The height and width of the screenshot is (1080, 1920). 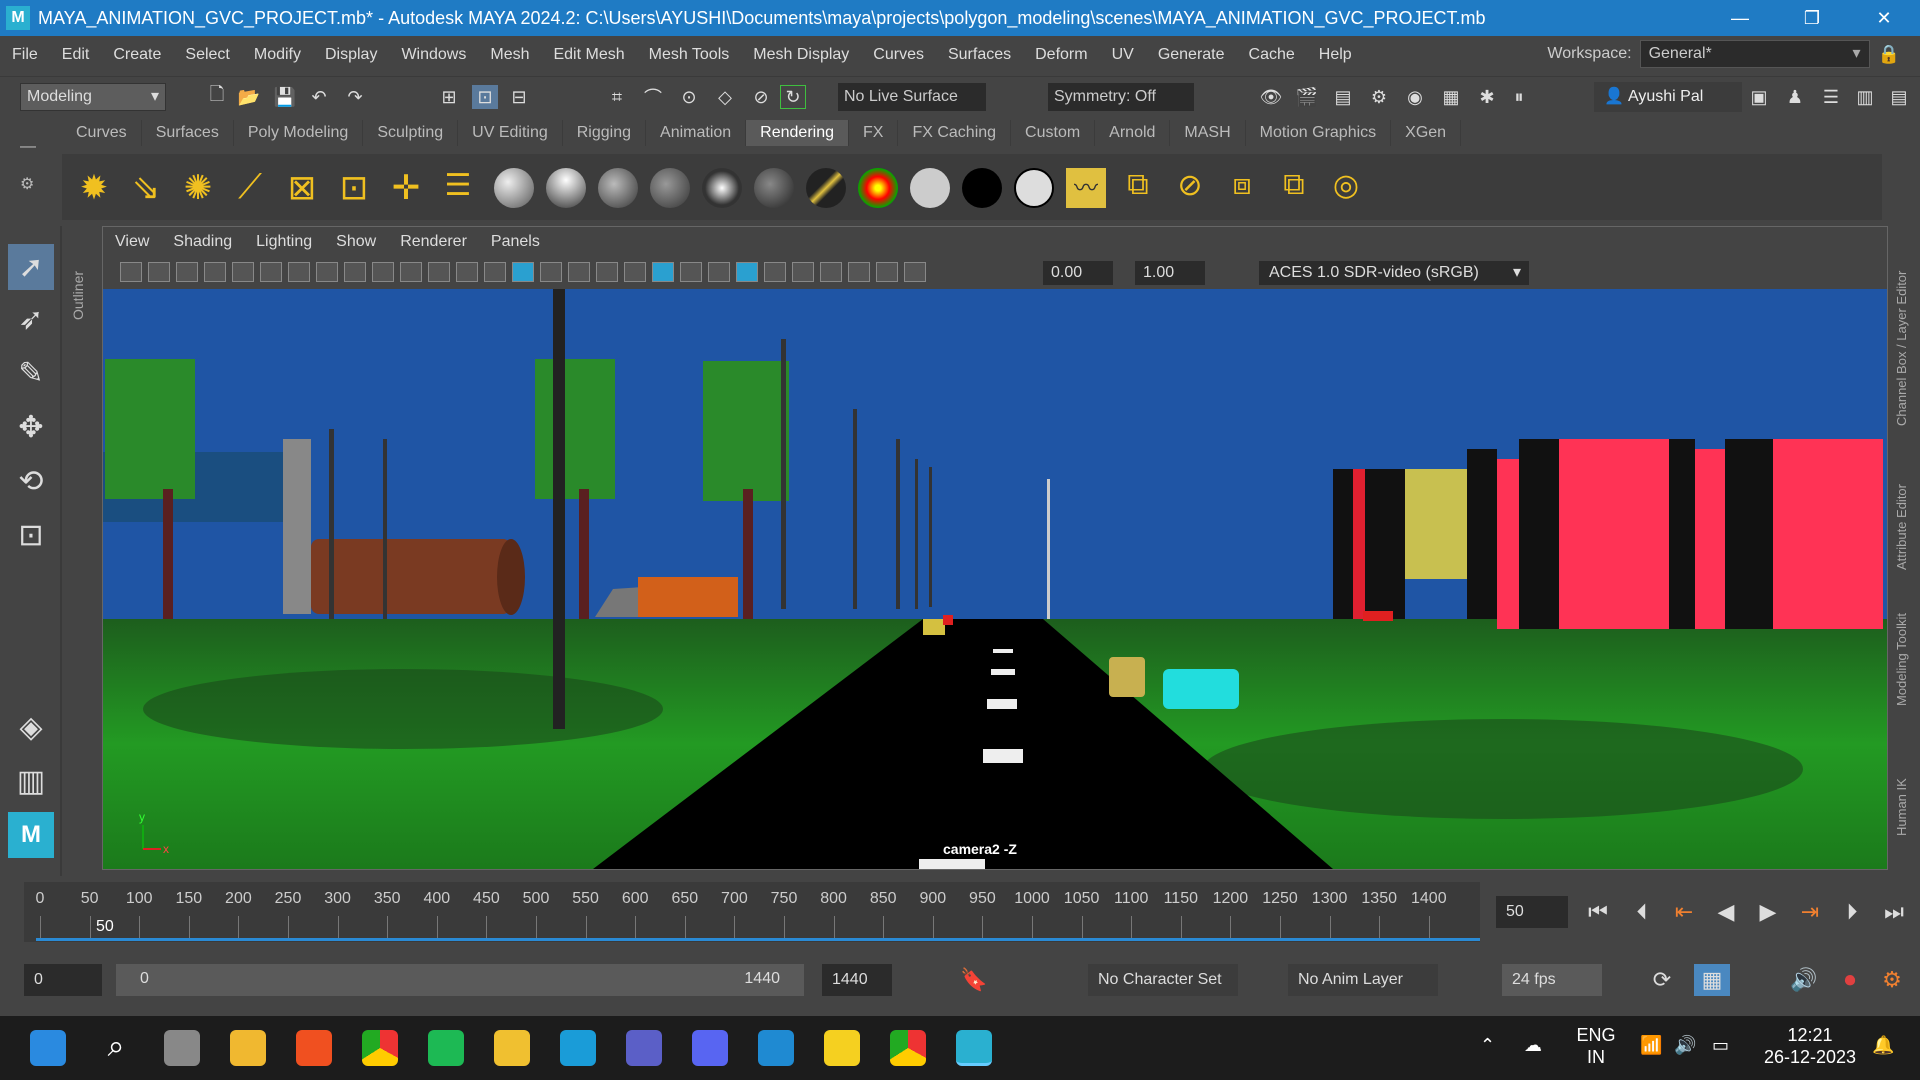 What do you see at coordinates (566, 188) in the screenshot?
I see `lambert-shader-icon` at bounding box center [566, 188].